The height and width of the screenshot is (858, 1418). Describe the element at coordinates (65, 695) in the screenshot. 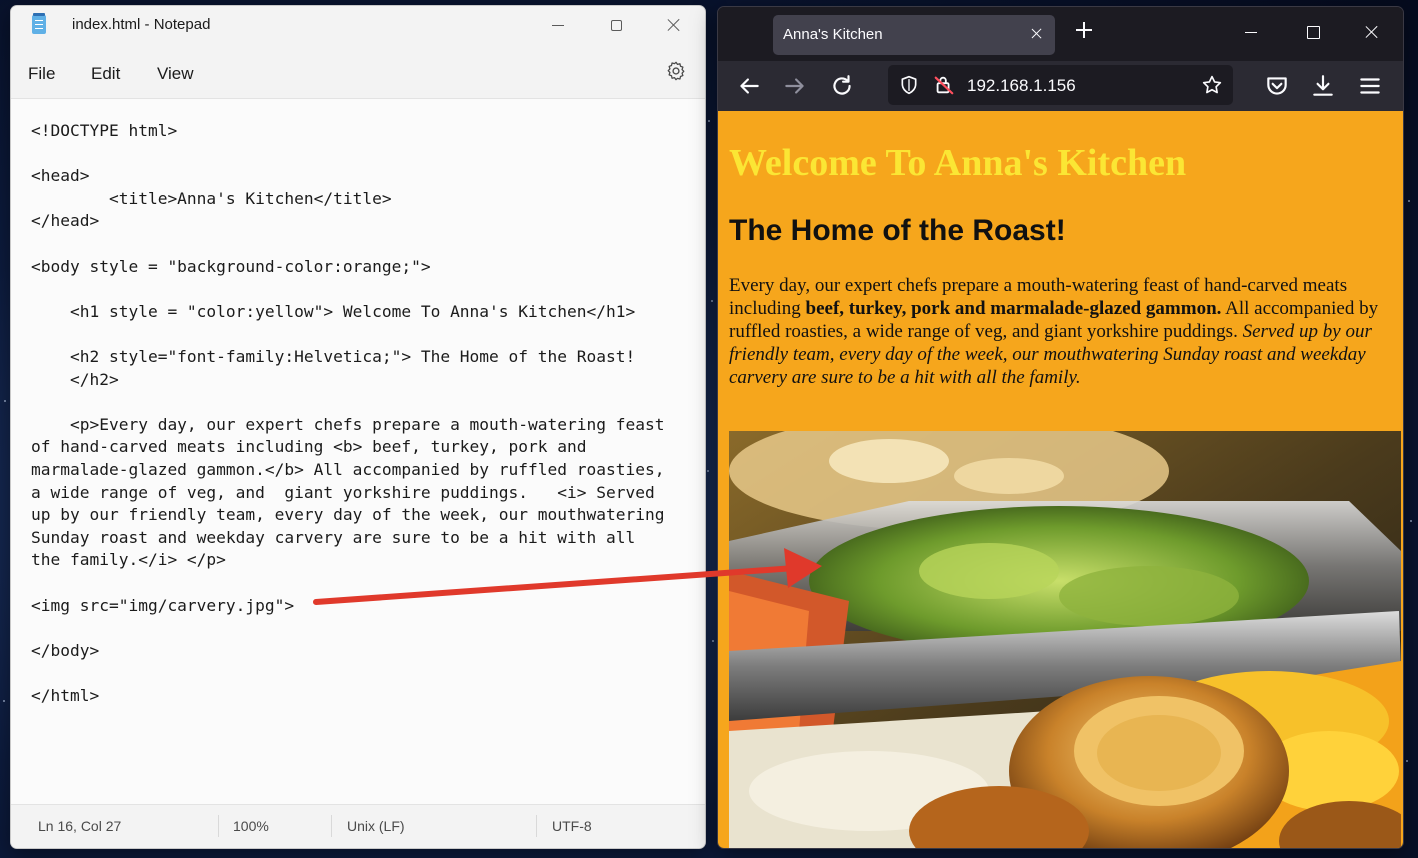

I see `code-line: </html>` at that location.